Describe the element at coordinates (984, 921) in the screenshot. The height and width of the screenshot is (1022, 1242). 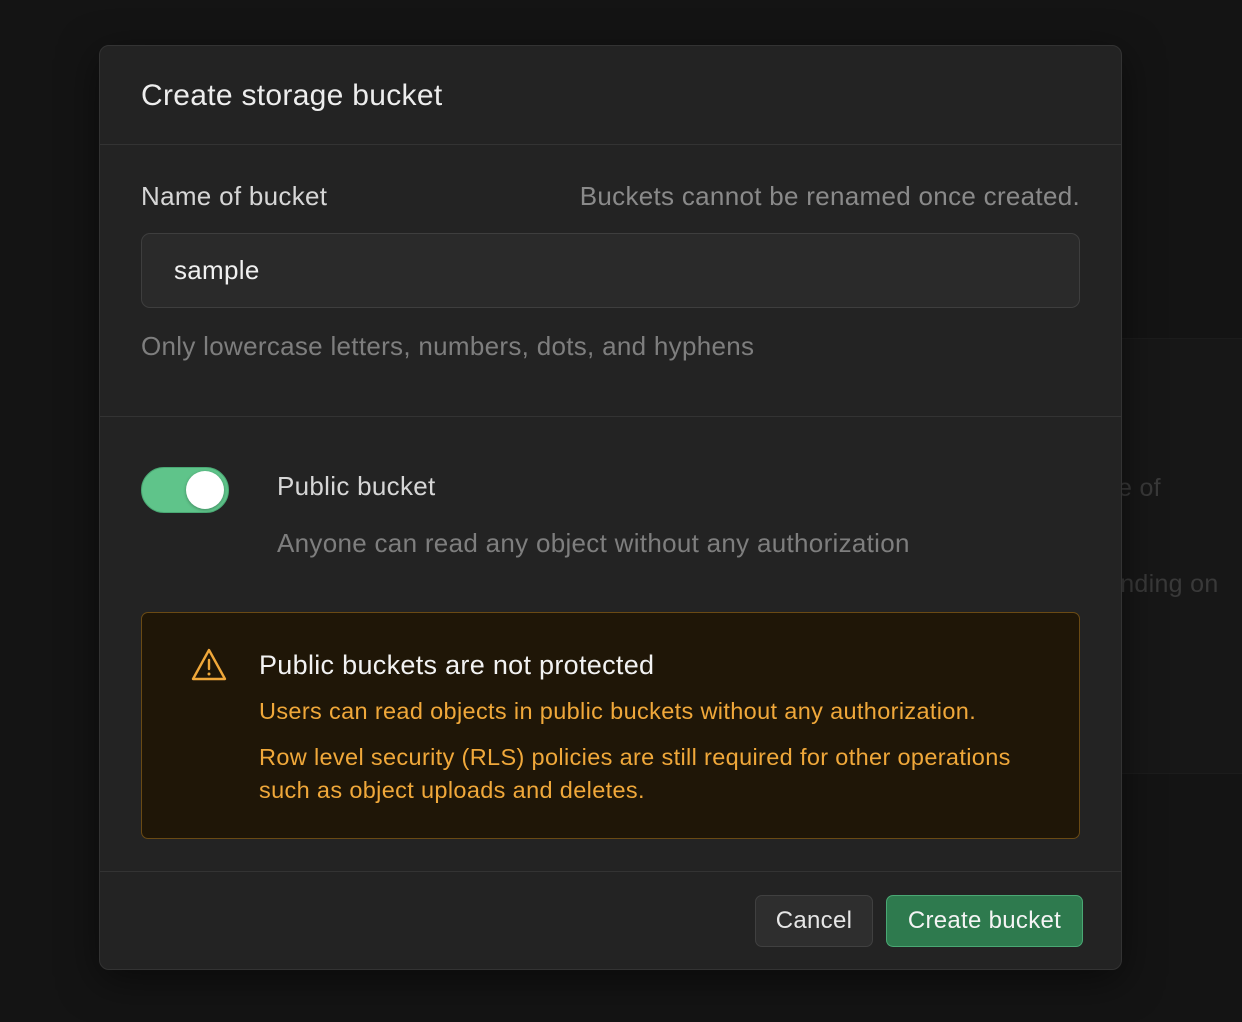
I see `create-bucket-button: Create bucket` at that location.